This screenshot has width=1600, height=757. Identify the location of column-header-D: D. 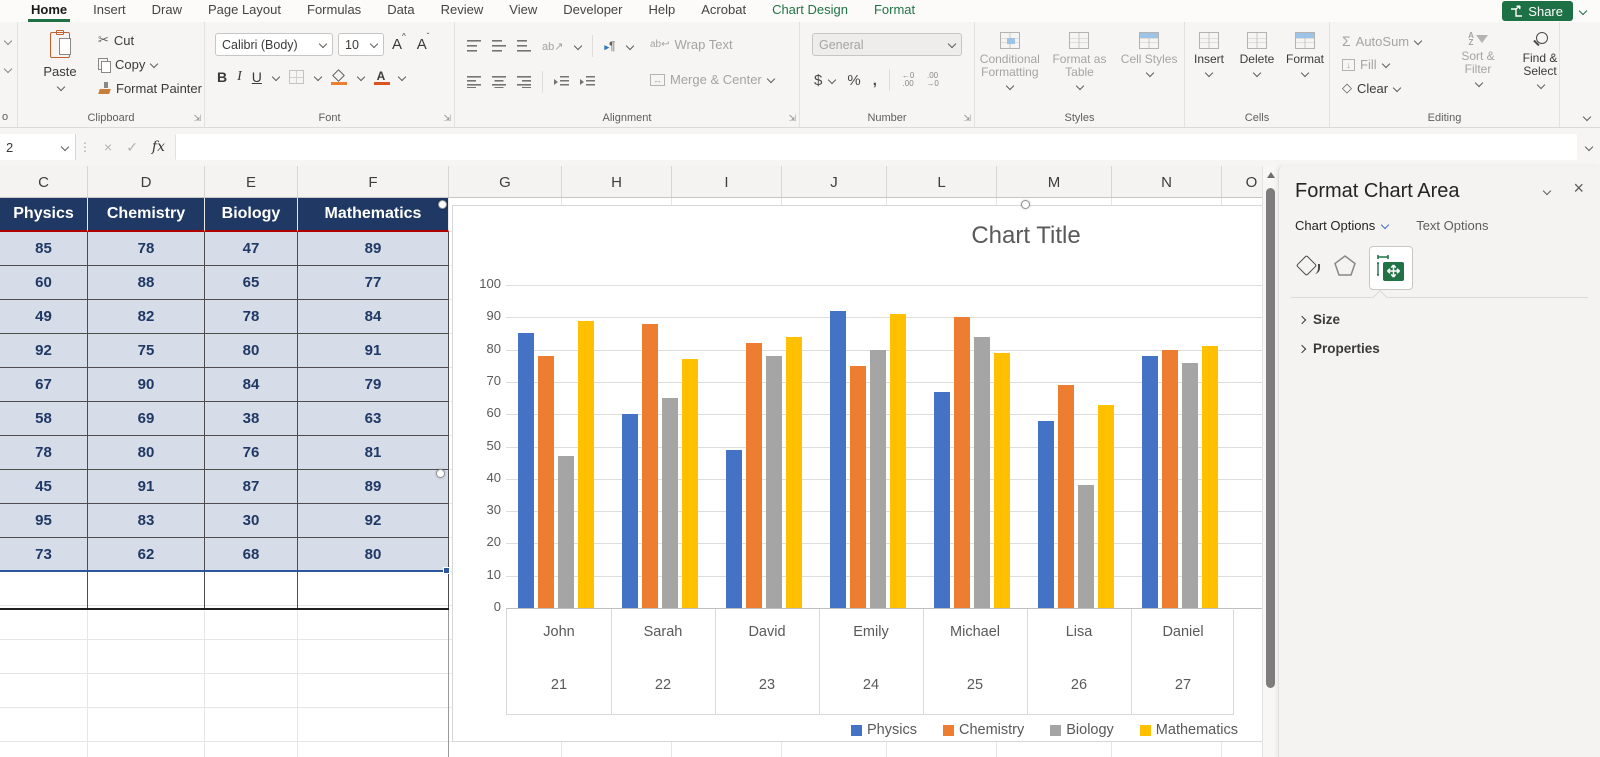
(146, 181).